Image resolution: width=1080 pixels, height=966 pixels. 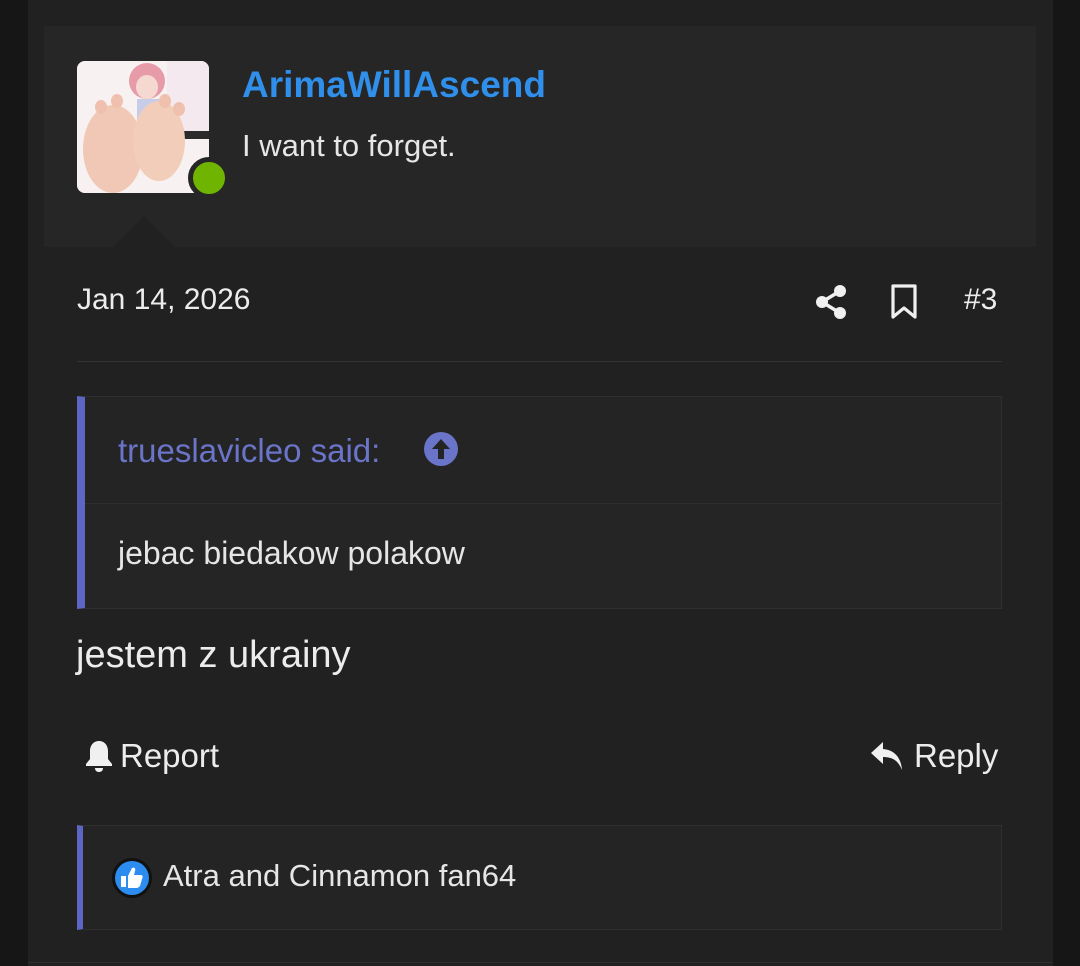 I want to click on reply-button: Reply, so click(x=934, y=756).